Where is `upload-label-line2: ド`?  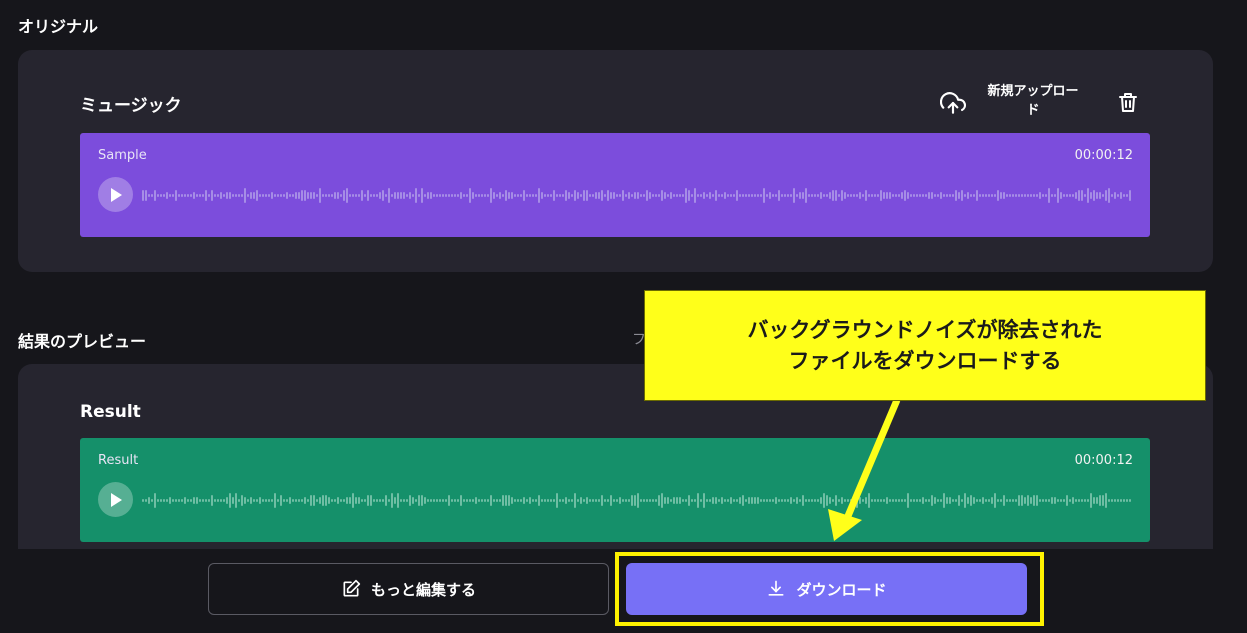 upload-label-line2: ド is located at coordinates (1033, 110).